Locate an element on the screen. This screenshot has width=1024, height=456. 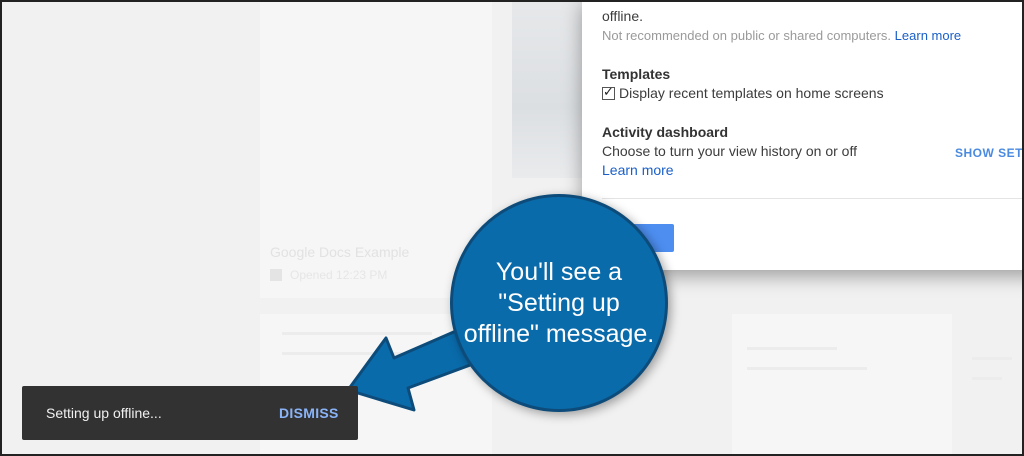
background-doc-meta: Opened 12:23 PM is located at coordinates (328, 275).